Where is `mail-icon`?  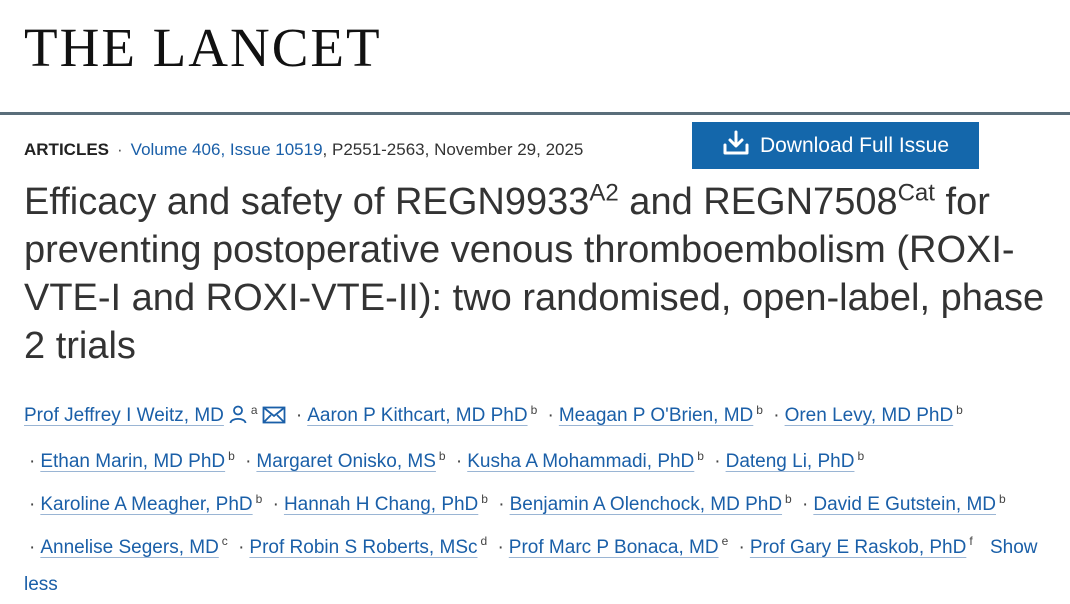
mail-icon is located at coordinates (274, 419).